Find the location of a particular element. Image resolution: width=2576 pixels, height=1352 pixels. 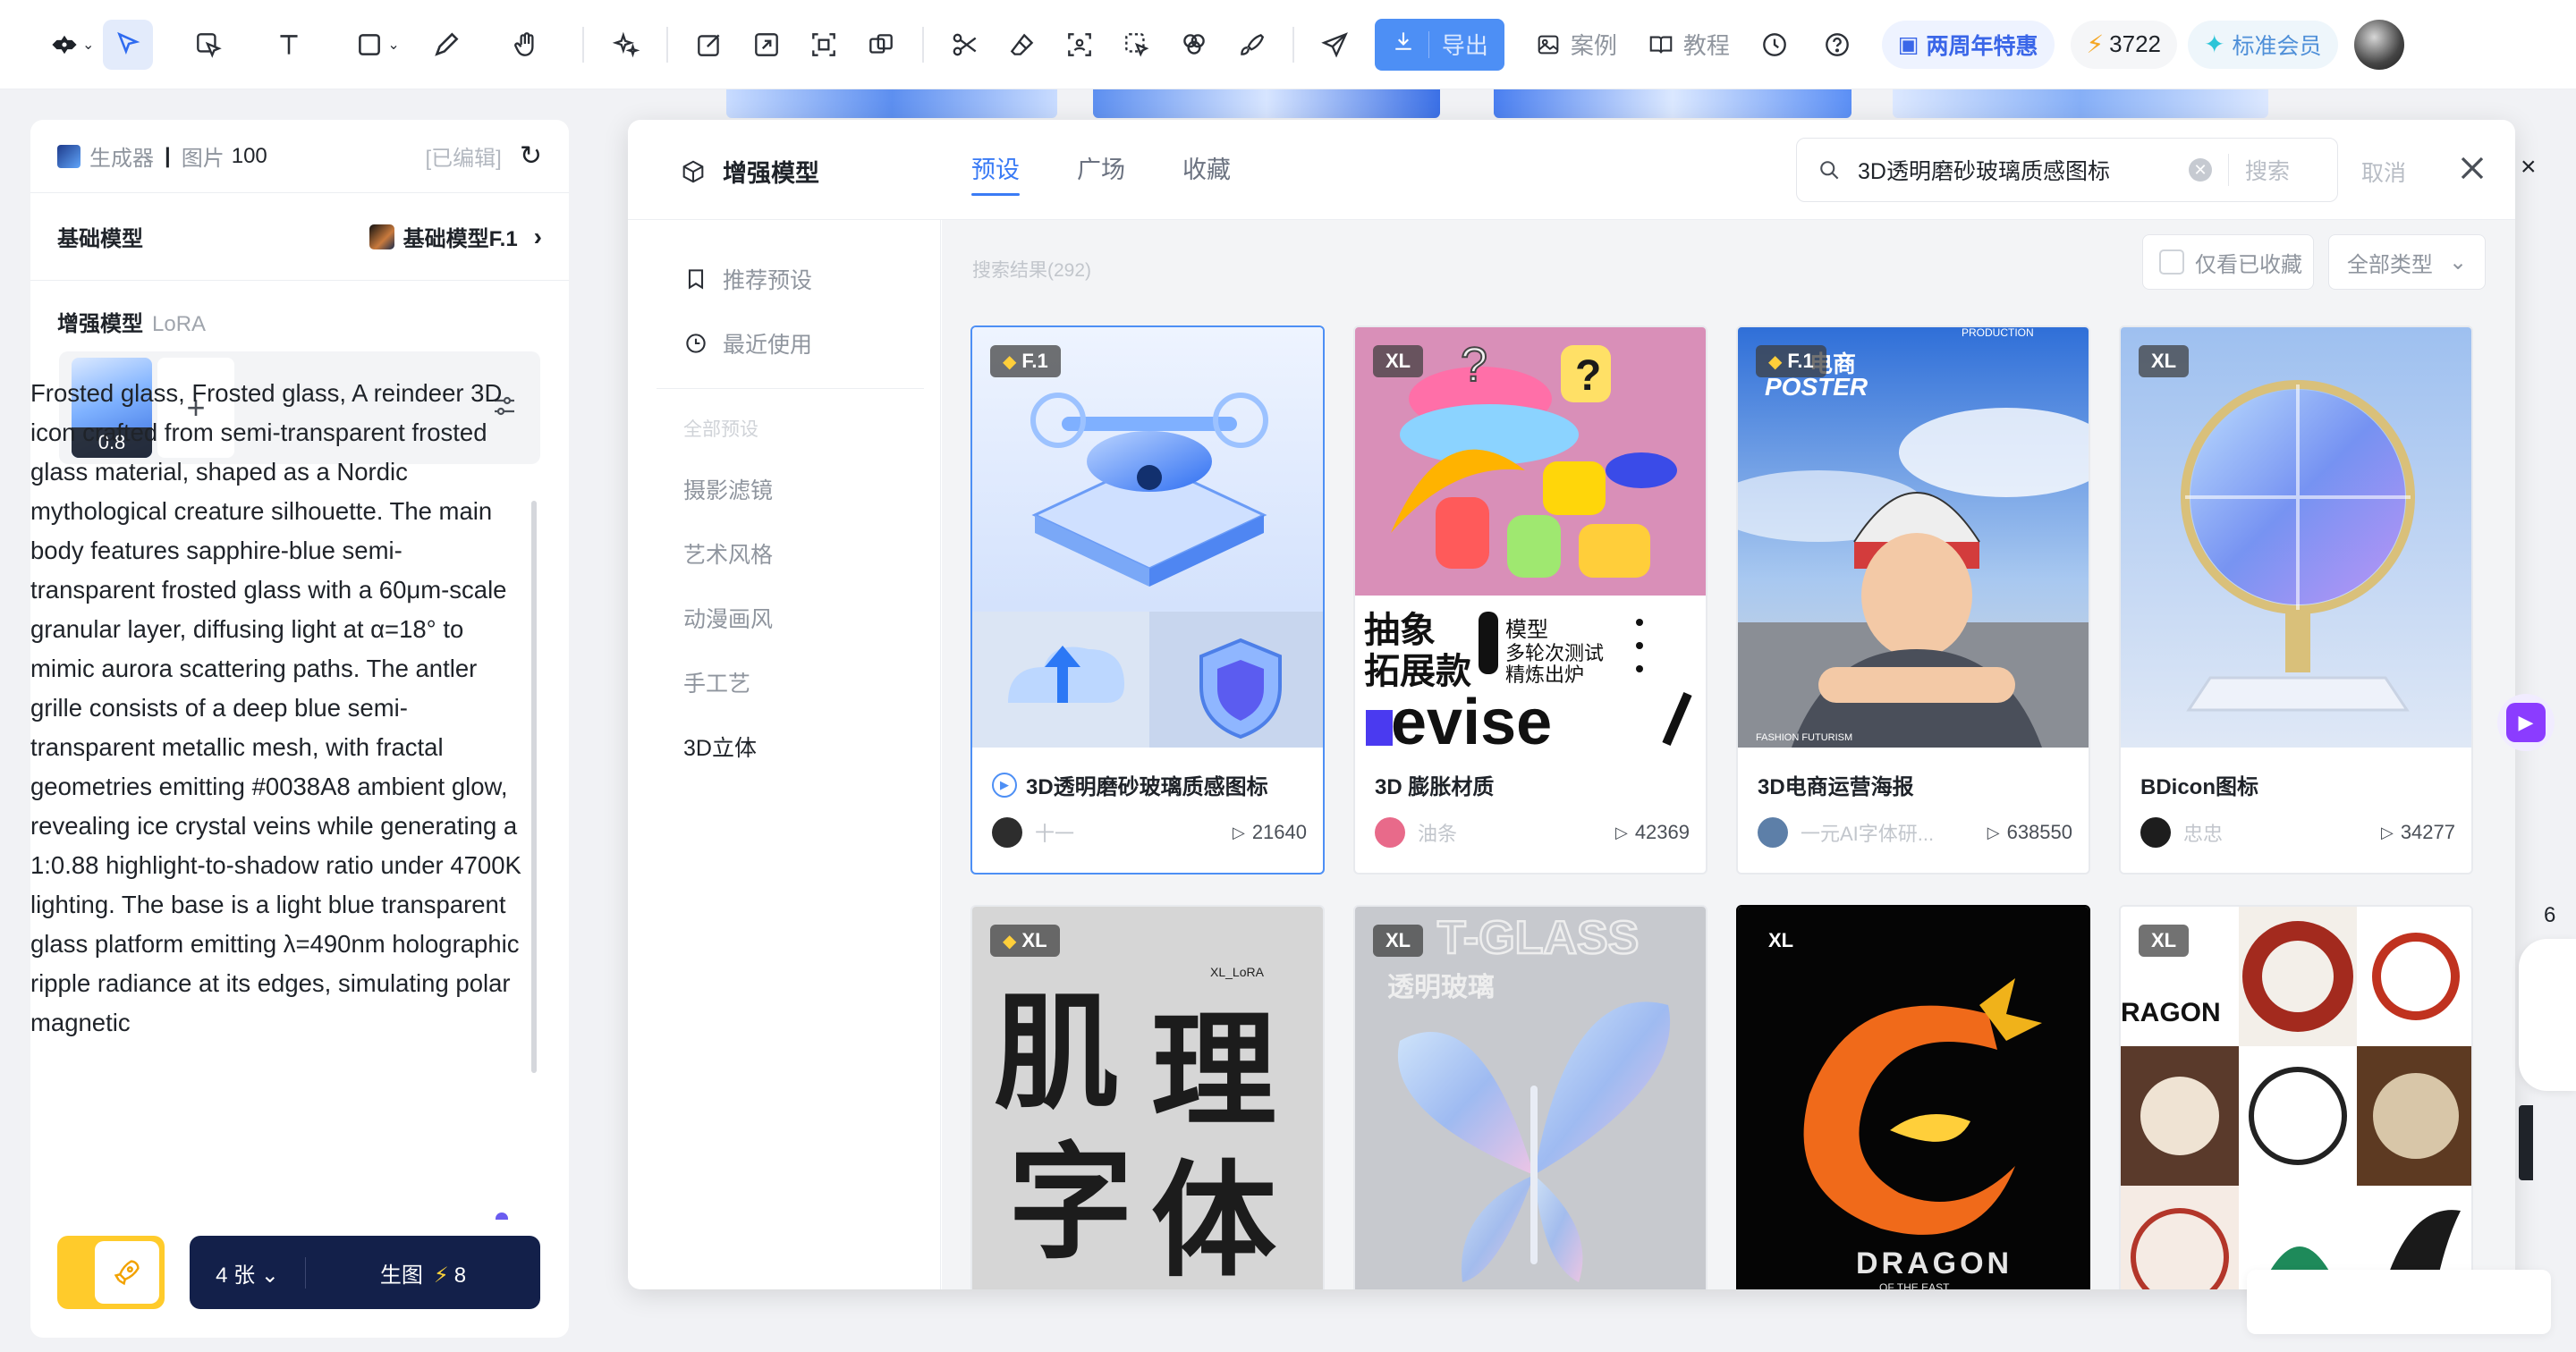

modal-title: 增强模型 is located at coordinates (749, 171).